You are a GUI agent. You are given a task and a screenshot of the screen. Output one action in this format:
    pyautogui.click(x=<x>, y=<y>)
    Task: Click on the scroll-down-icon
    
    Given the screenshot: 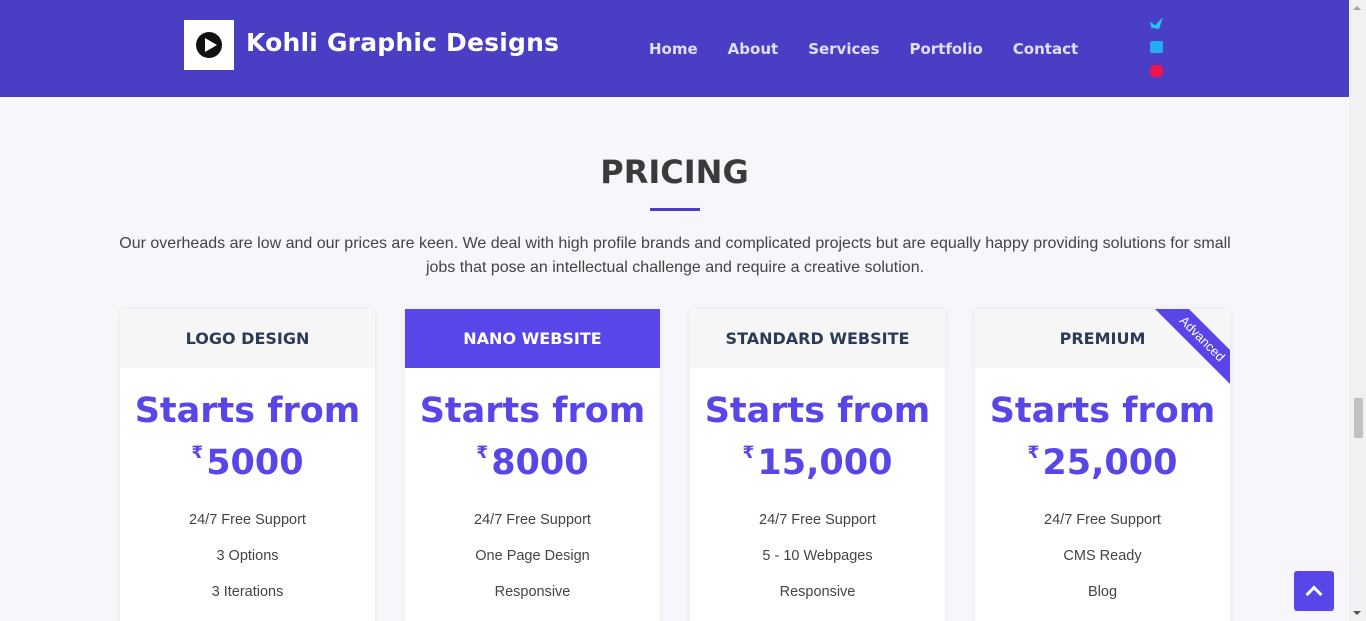 What is the action you would take?
    pyautogui.click(x=1357, y=613)
    